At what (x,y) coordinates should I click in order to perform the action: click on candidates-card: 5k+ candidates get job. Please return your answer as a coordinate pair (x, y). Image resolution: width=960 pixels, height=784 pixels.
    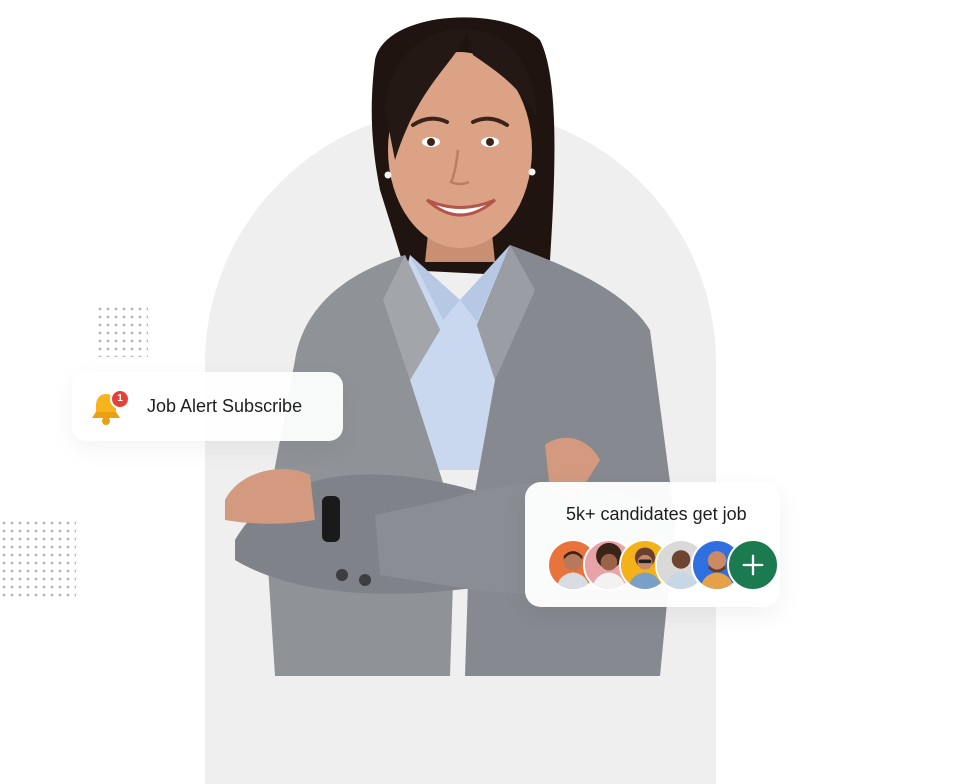
    Looking at the image, I should click on (652, 544).